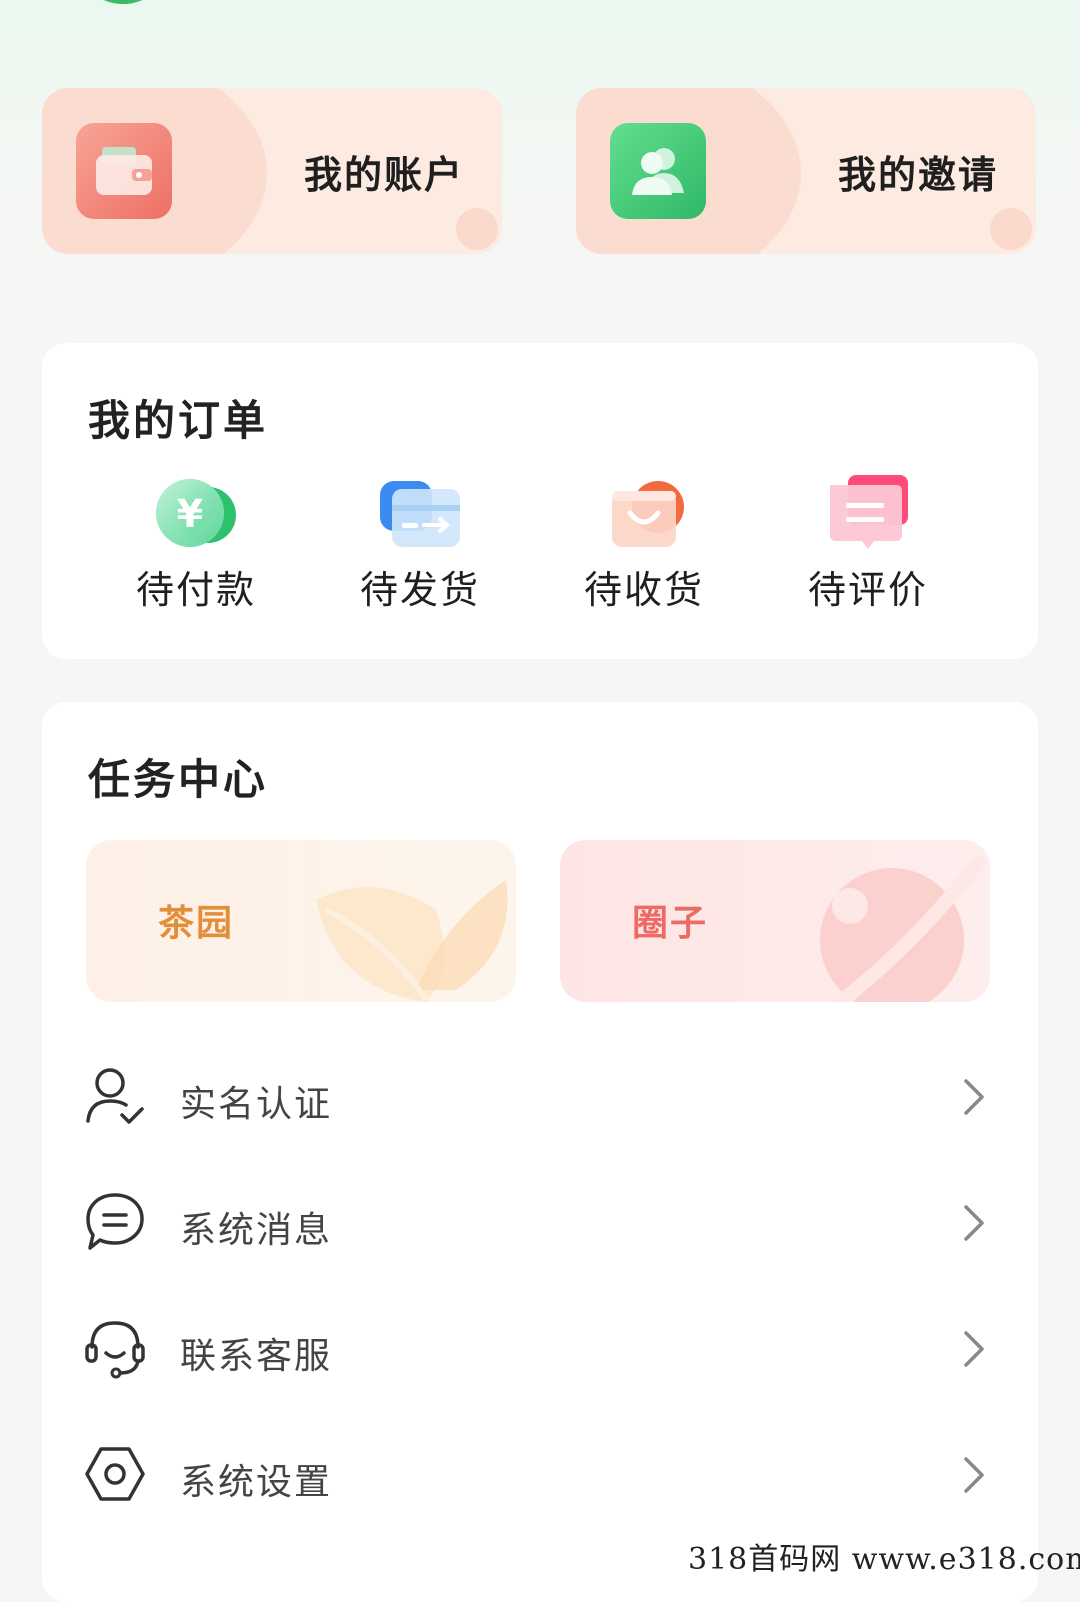  I want to click on tea-leaf-icon, so click(412, 941).